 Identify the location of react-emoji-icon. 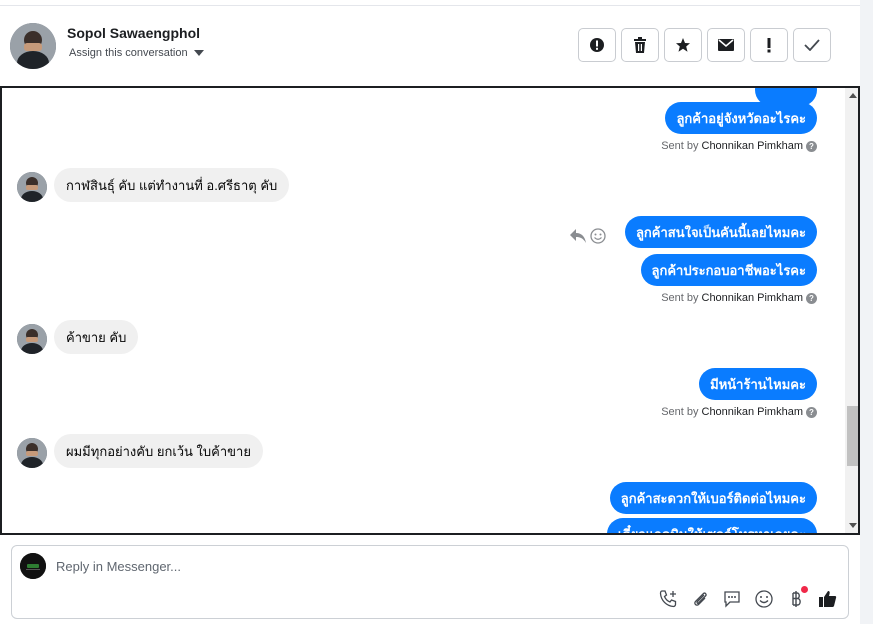
(598, 236).